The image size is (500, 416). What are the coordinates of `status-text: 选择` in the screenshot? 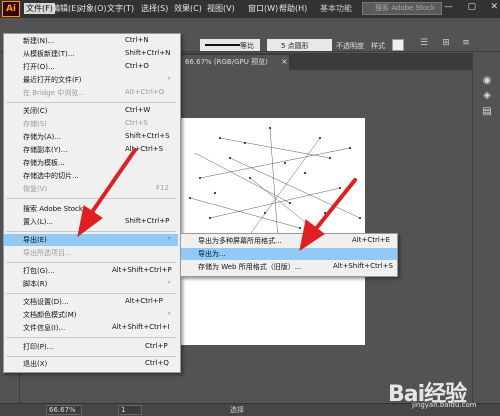 It's located at (237, 410).